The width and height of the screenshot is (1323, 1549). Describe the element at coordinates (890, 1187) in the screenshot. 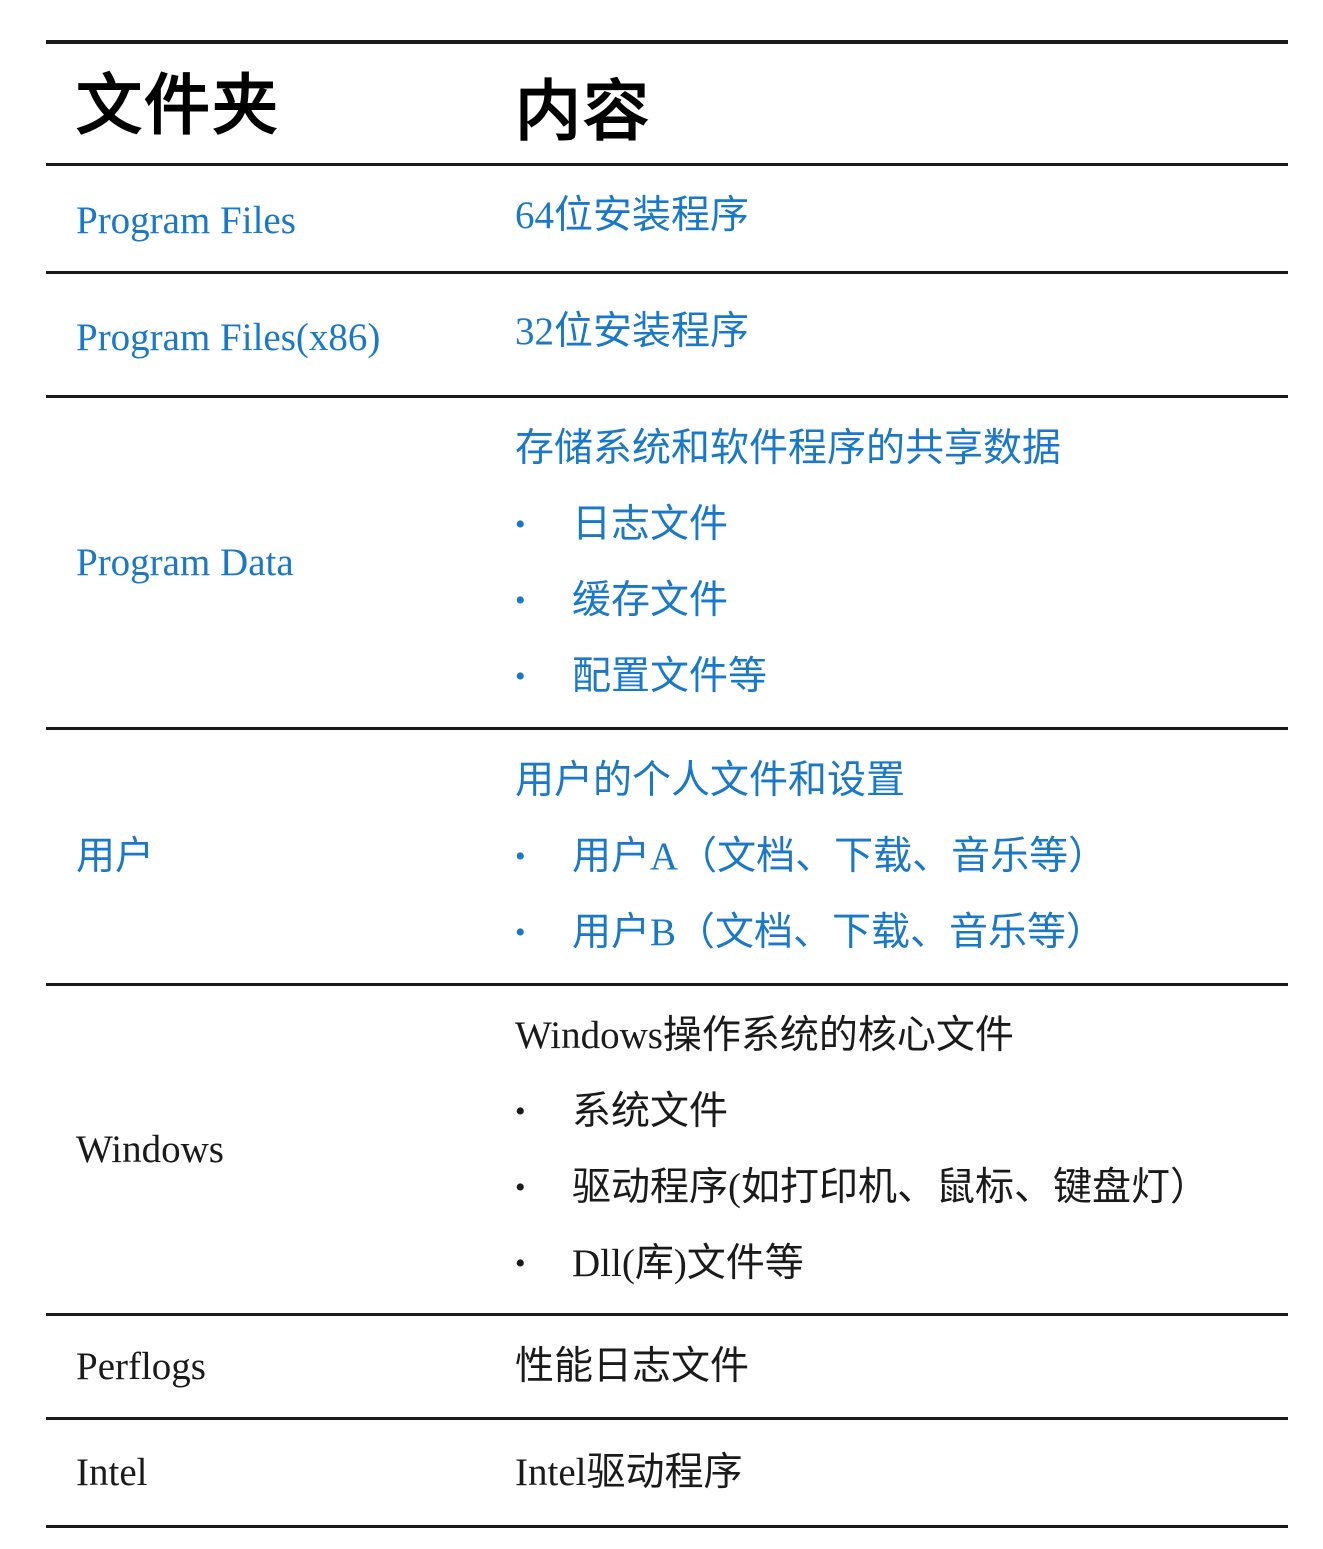

I see `list-item-text: 驱动程序(如打印机、鼠标、键盘灯）` at that location.